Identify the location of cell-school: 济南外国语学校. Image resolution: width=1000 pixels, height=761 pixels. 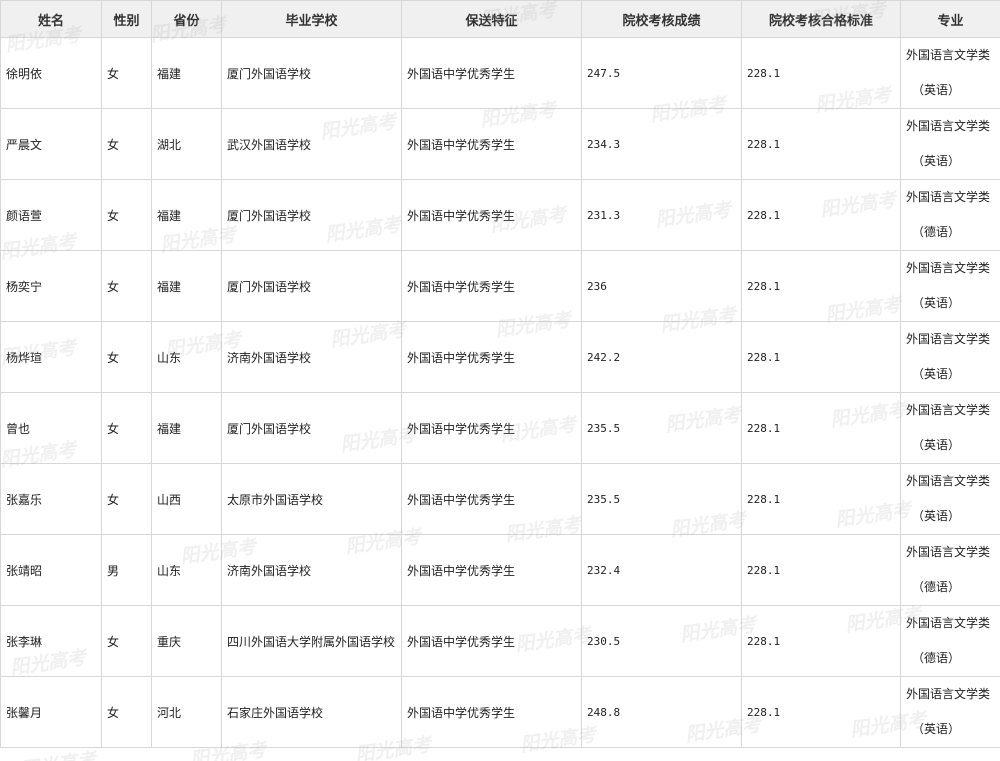
(311, 357).